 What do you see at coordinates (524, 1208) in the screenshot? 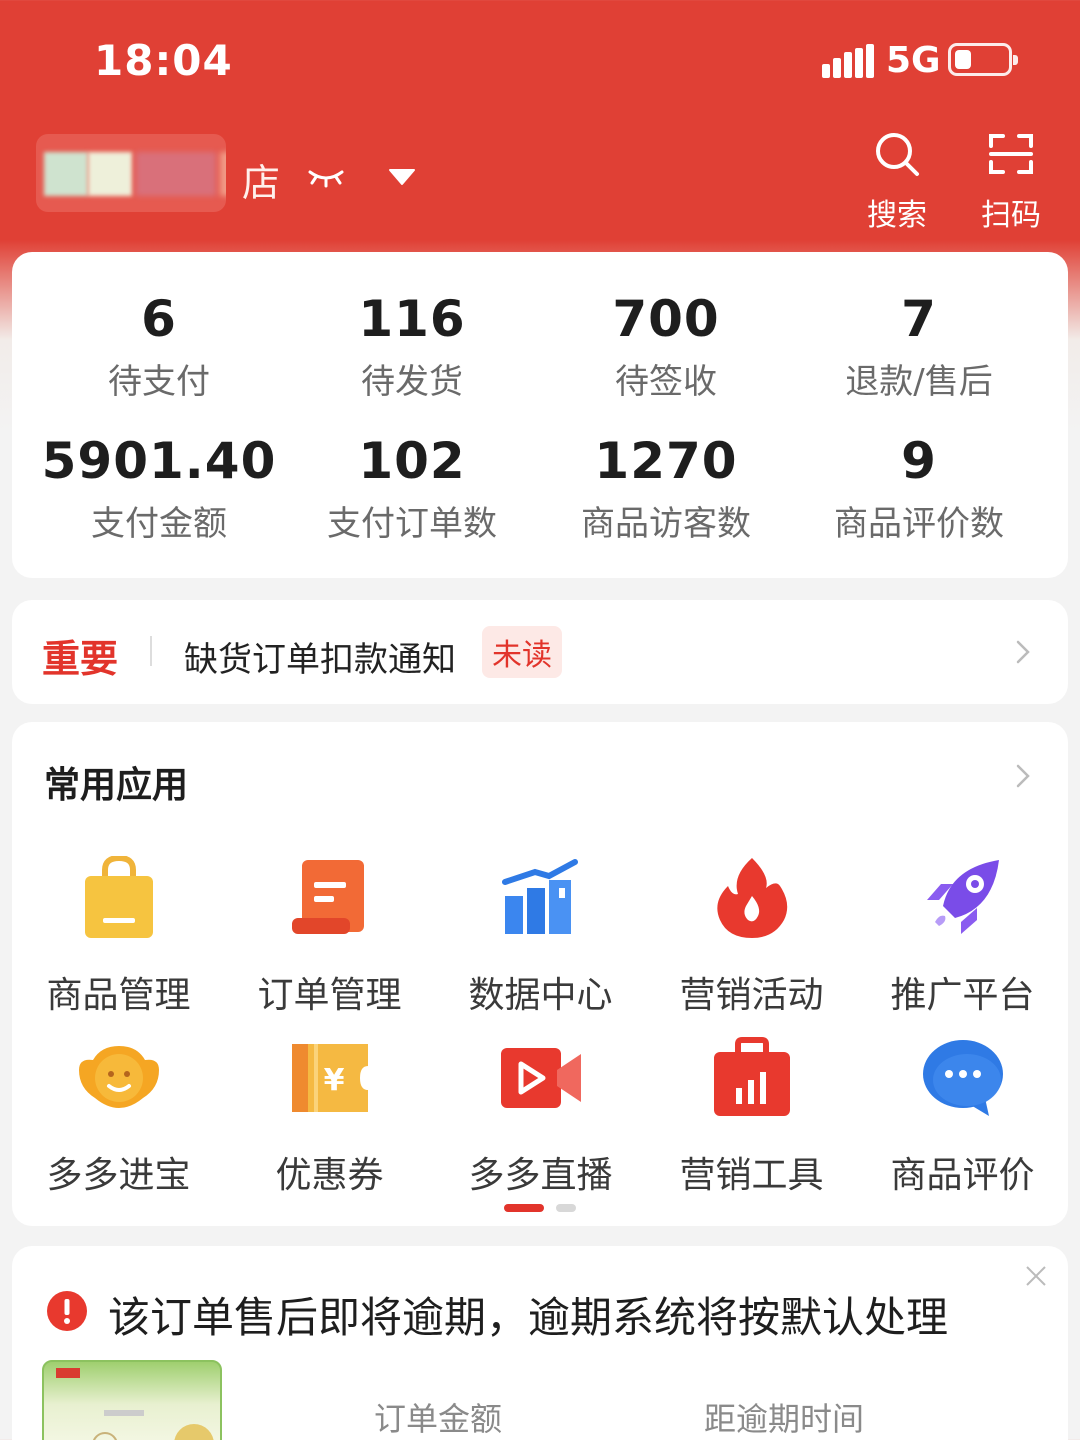
I see `page-dot-active` at bounding box center [524, 1208].